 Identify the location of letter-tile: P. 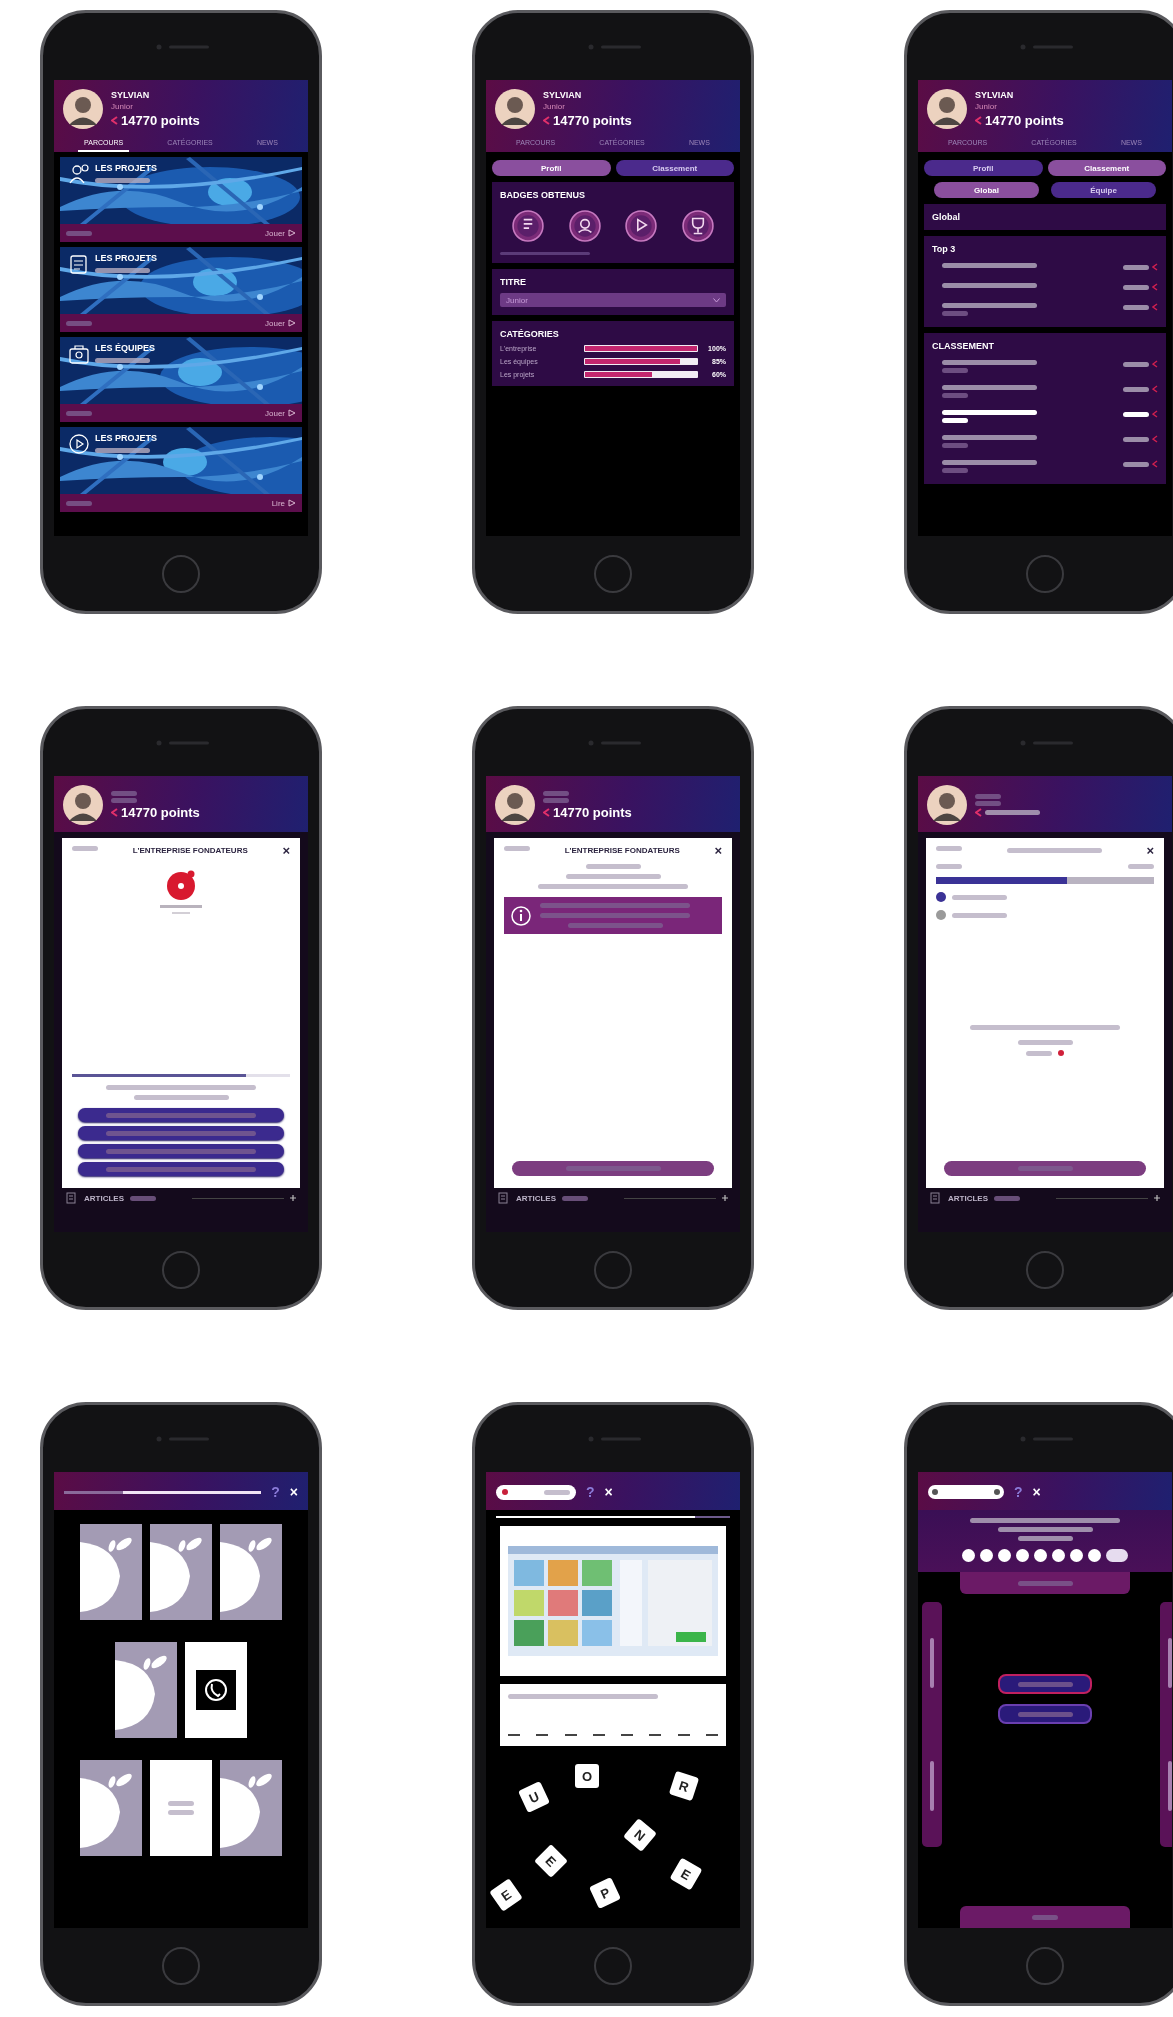
(605, 1893).